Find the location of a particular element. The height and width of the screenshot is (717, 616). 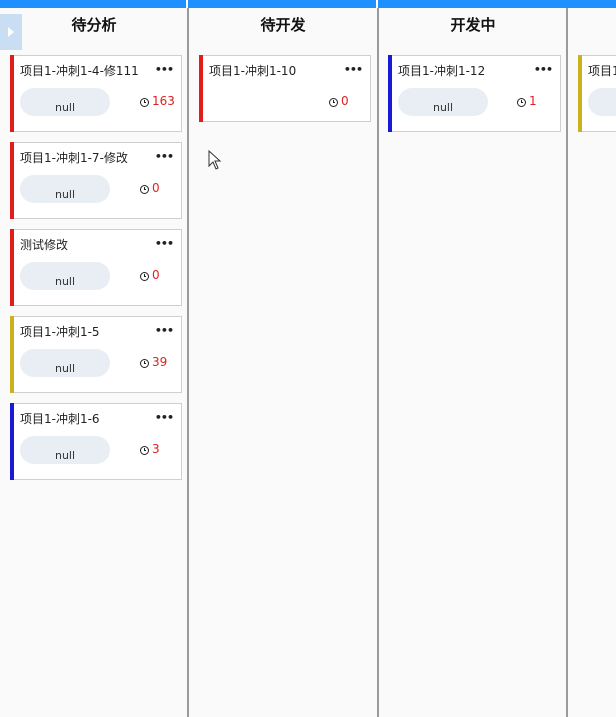

task-card: 项目1-冲刺1-12 ••• null 1 is located at coordinates (474, 93).